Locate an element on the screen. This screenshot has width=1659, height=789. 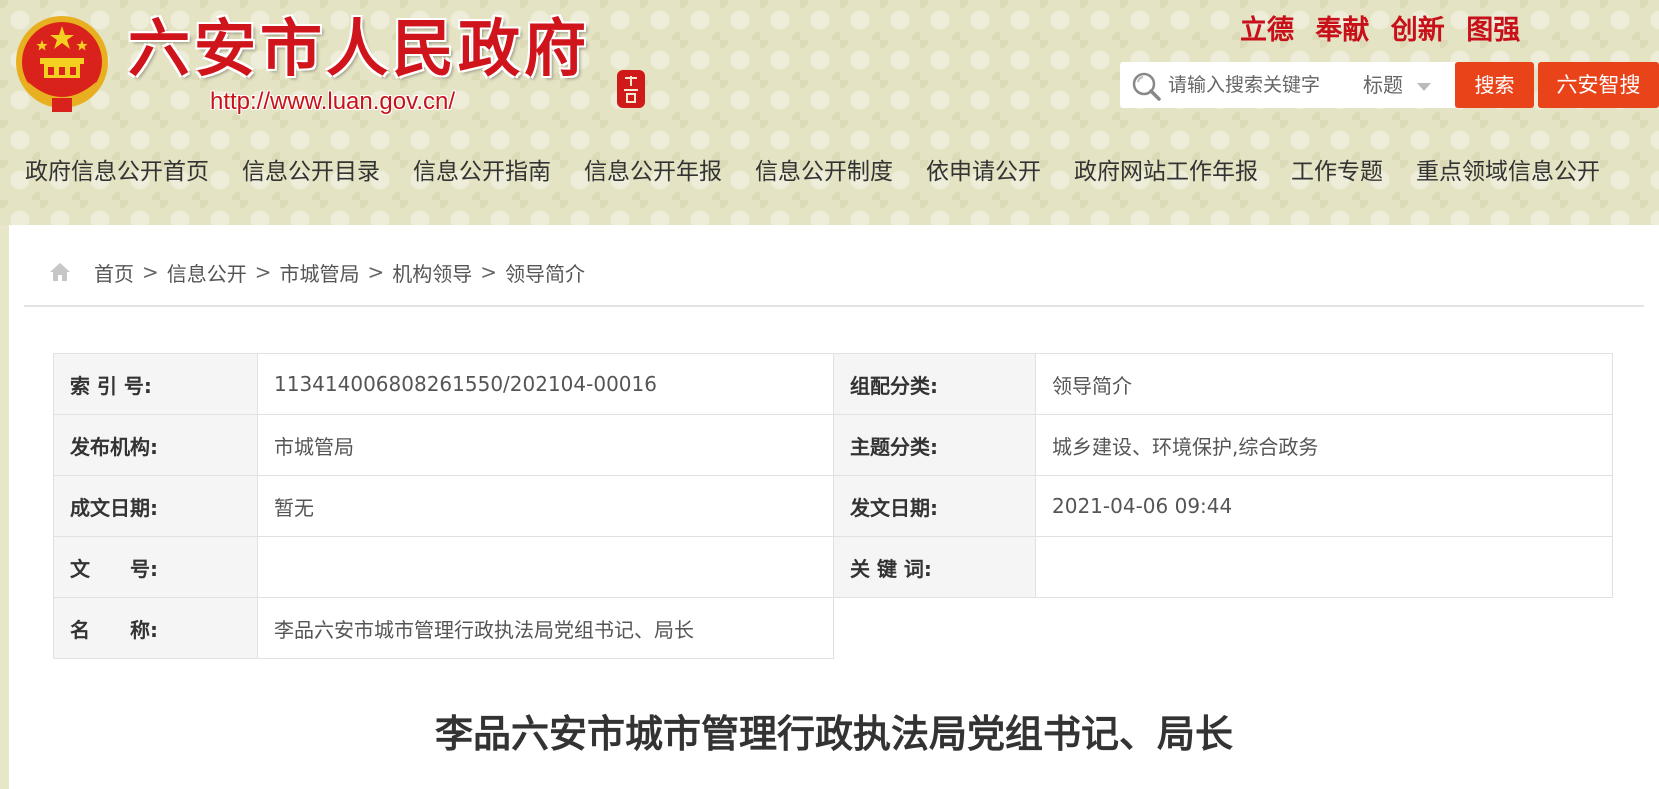
breadcrumb-home: 首页 is located at coordinates (114, 272).